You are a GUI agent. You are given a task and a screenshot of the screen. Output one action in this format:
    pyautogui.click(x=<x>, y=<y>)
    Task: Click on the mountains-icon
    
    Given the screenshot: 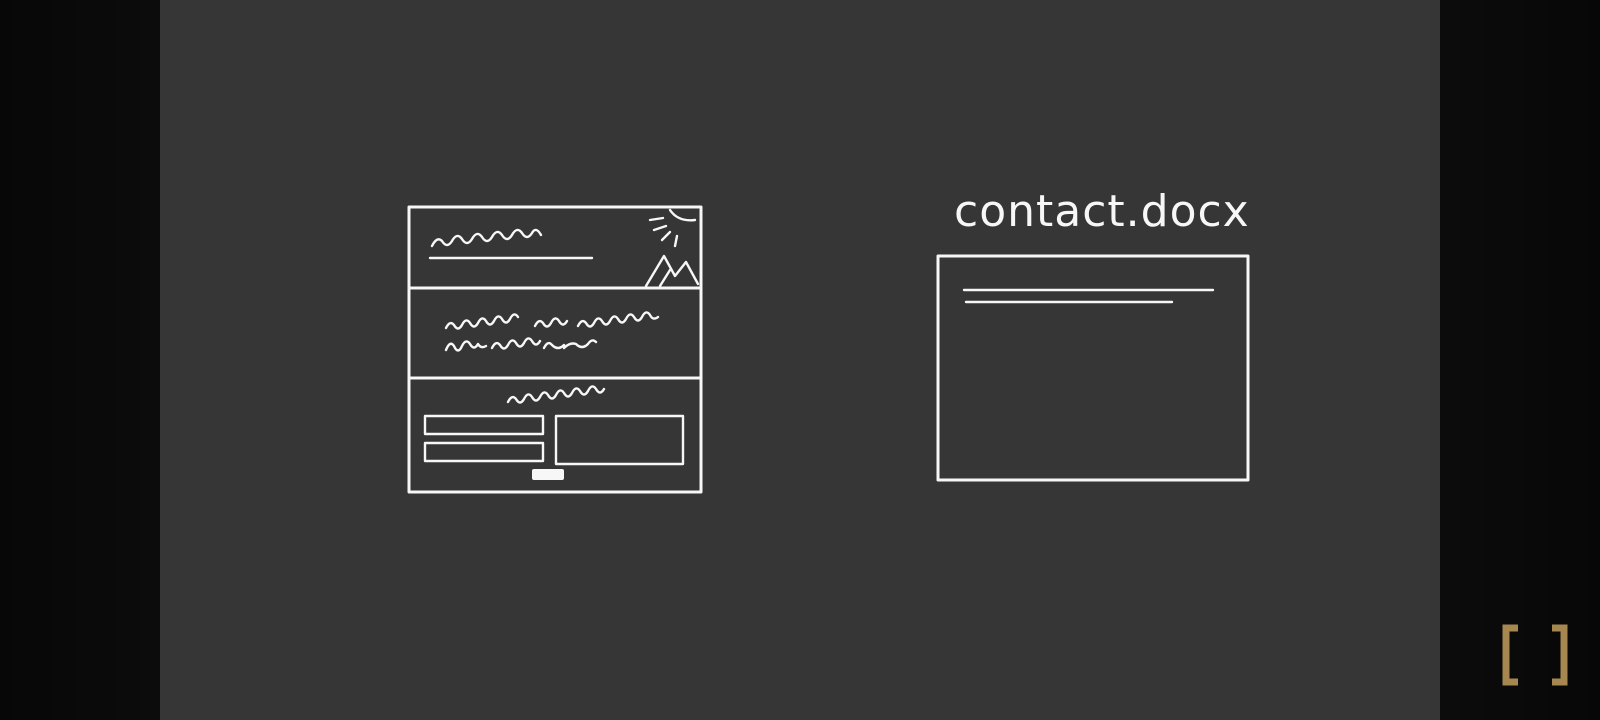 What is the action you would take?
    pyautogui.click(x=672, y=271)
    